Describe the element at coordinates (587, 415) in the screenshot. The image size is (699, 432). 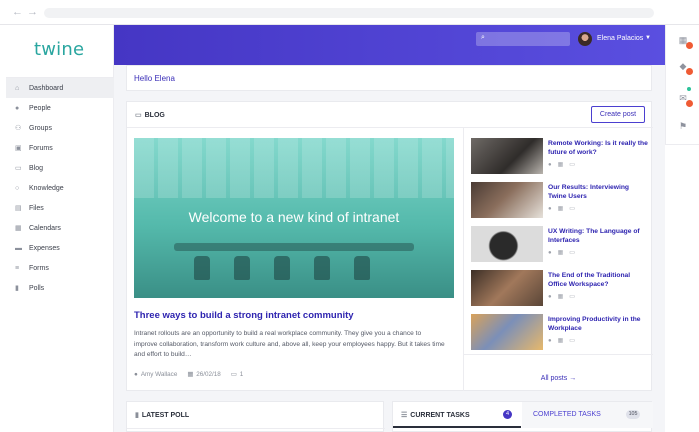
I see `tab-completed-tasks: COMPLETED TASKS 105` at that location.